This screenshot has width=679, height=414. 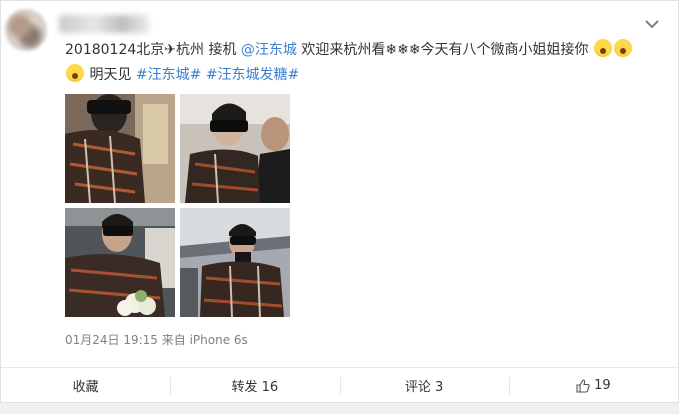 What do you see at coordinates (168, 75) in the screenshot?
I see `hashtag-link: #汪东城#` at bounding box center [168, 75].